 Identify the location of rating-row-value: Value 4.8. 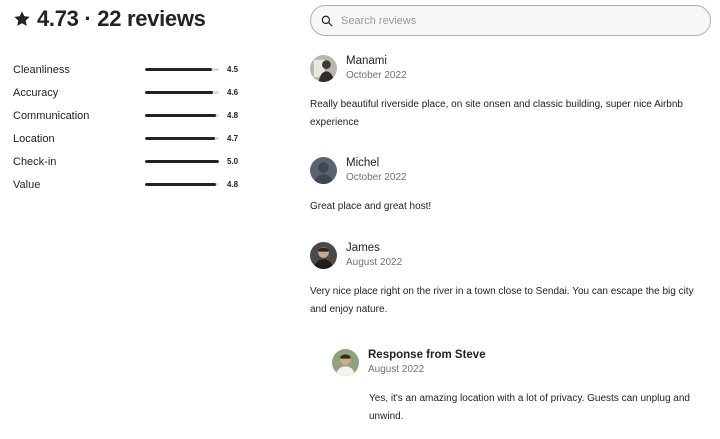
(129, 184).